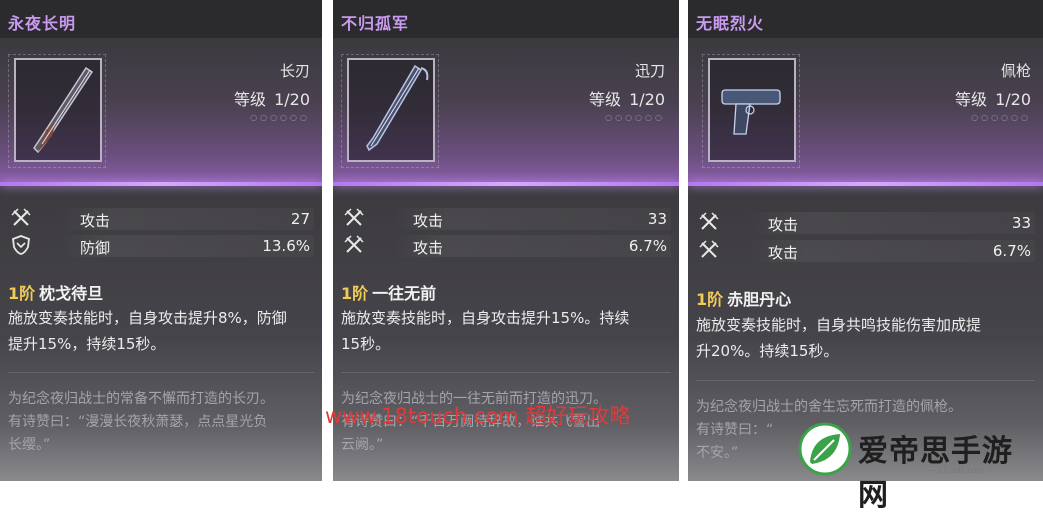 The height and width of the screenshot is (514, 1043). What do you see at coordinates (397, 108) in the screenshot?
I see `sword-icon` at bounding box center [397, 108].